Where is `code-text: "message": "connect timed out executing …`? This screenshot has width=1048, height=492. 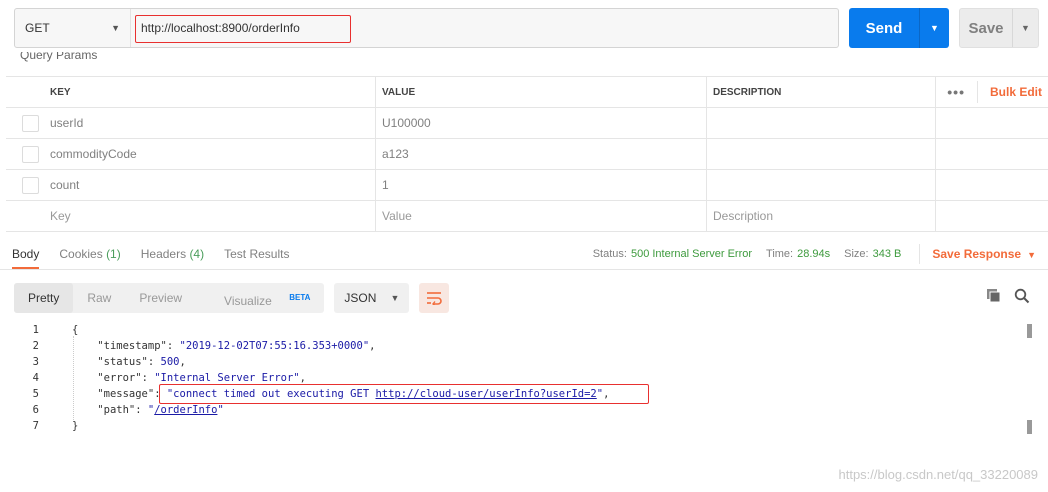
code-text: "message": "connect timed out executing … is located at coordinates (353, 394).